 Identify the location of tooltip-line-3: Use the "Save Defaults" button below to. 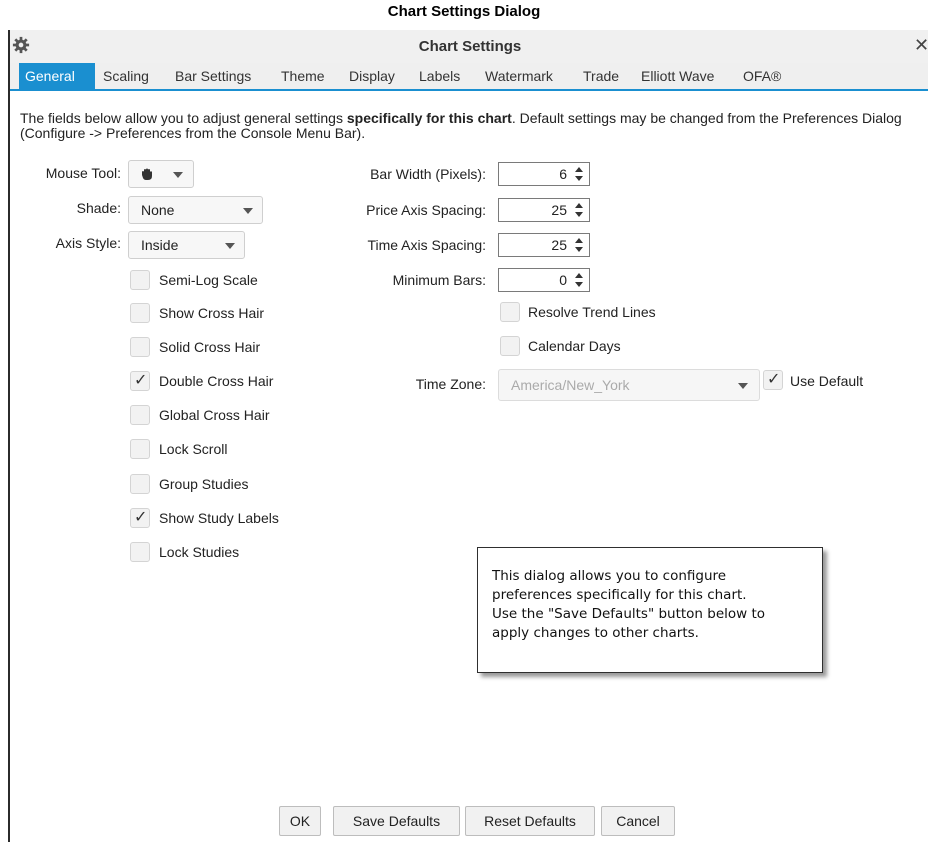
(629, 614).